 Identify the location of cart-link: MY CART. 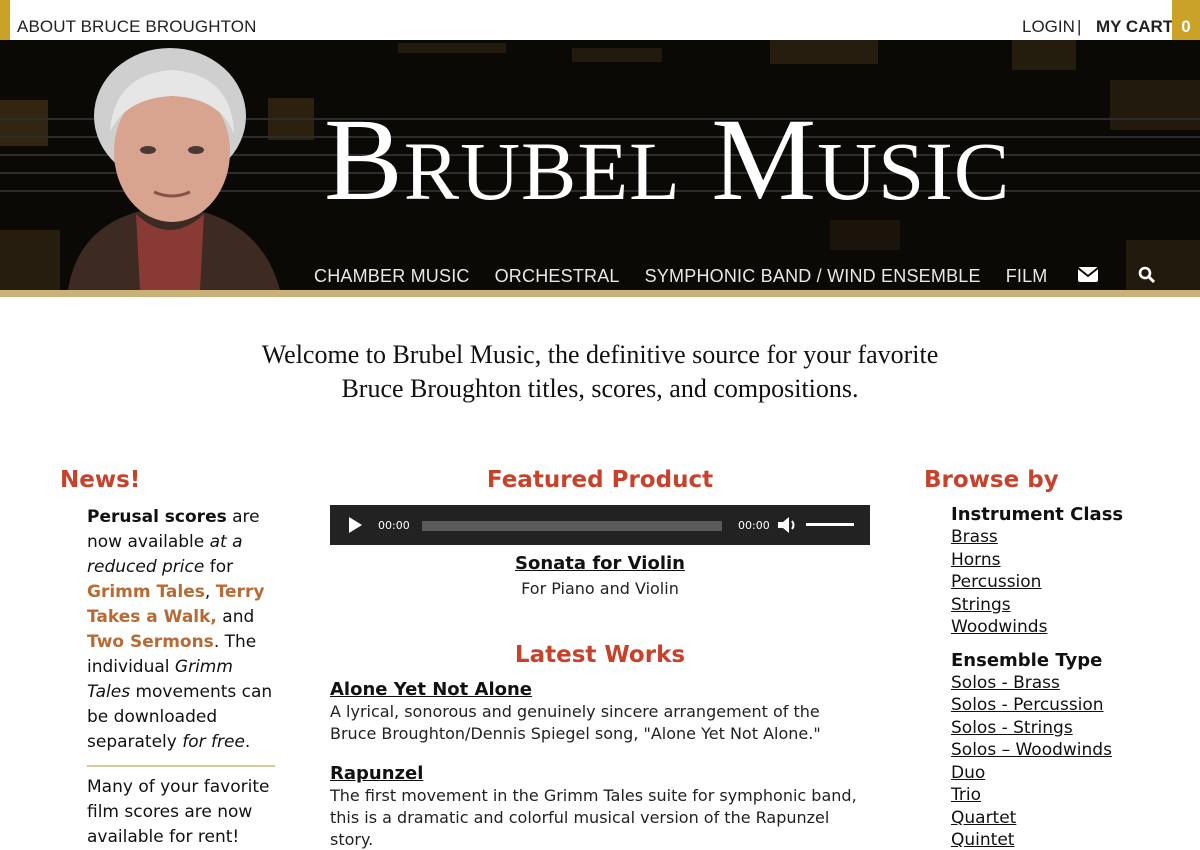
(1134, 27).